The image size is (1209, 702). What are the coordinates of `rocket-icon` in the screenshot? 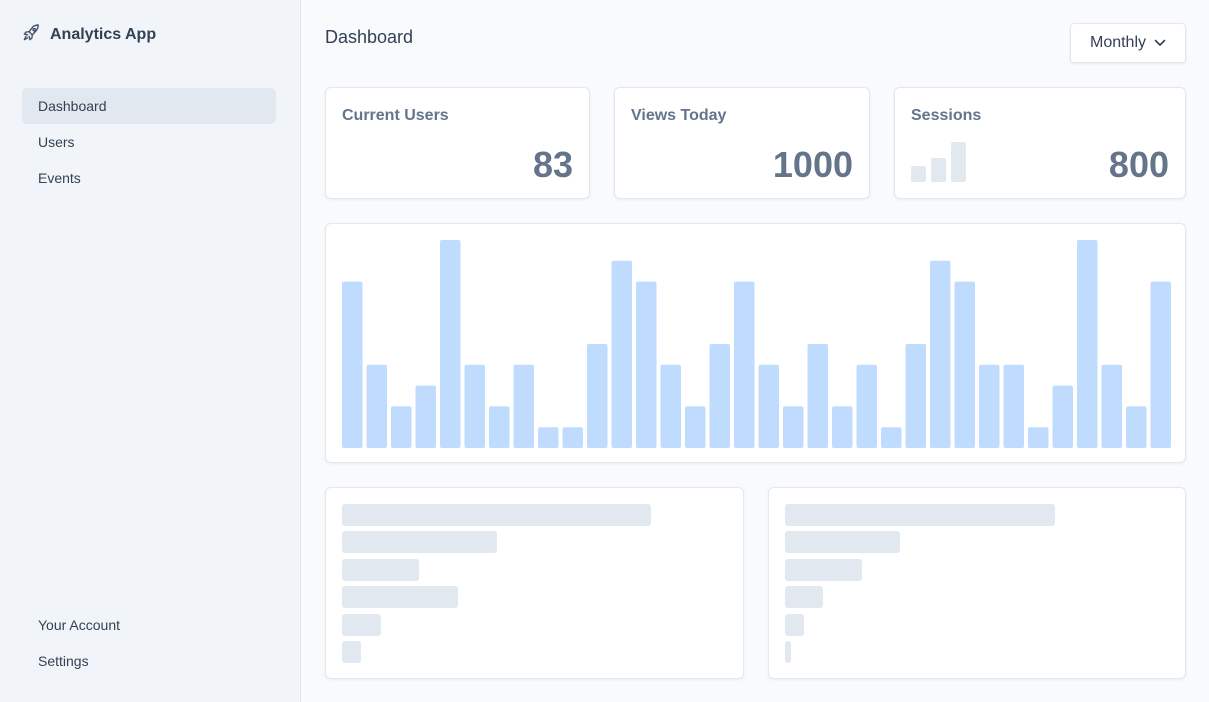 It's located at (31, 35).